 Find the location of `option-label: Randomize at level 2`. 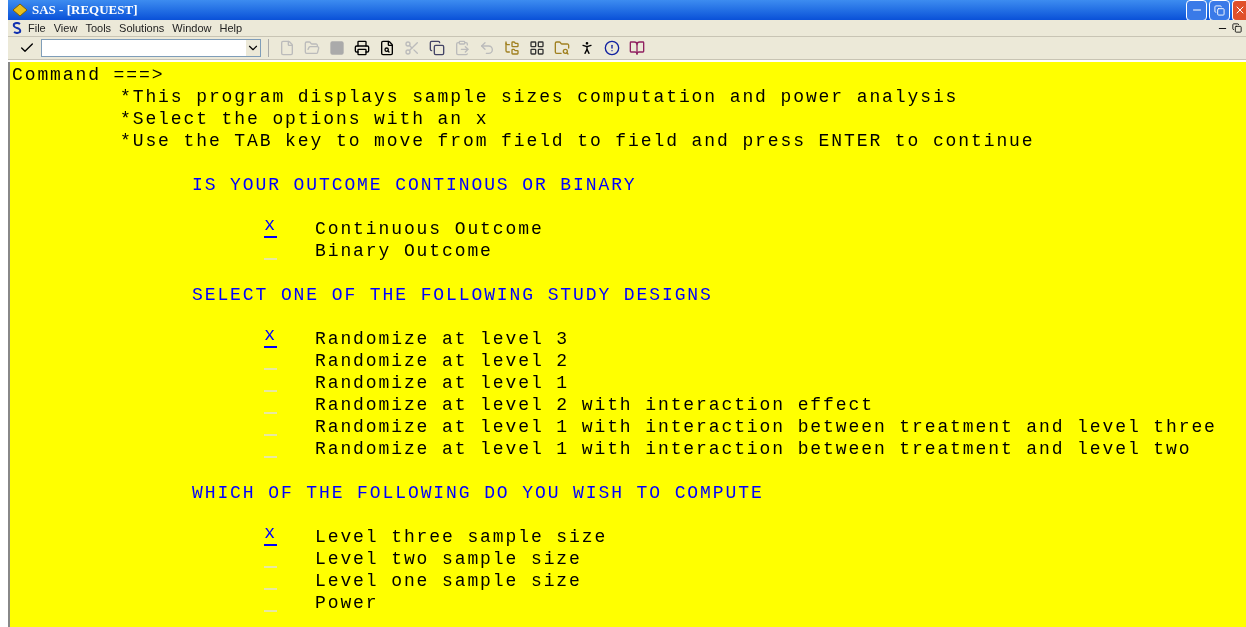

option-label: Randomize at level 2 is located at coordinates (442, 361).